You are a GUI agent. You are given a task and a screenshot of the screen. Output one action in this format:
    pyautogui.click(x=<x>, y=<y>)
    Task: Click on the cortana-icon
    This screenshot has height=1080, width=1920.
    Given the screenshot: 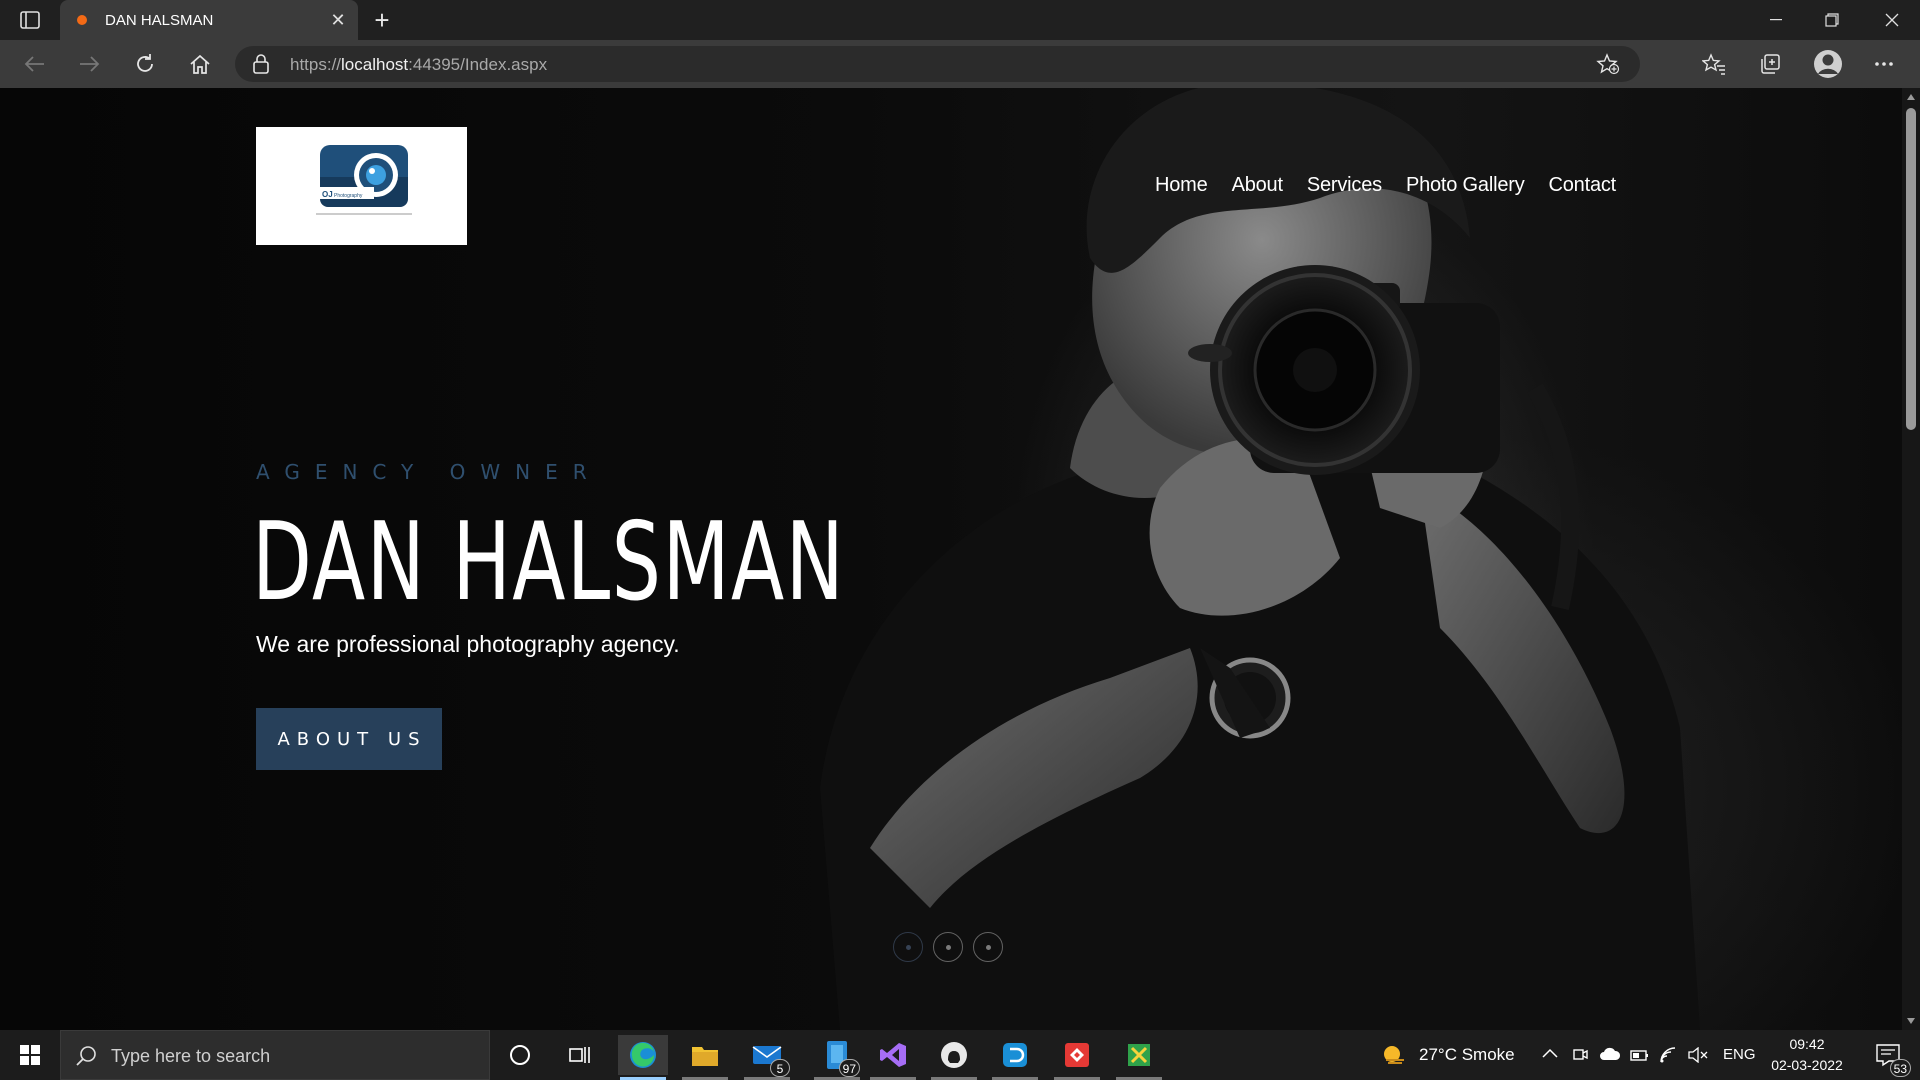 What is the action you would take?
    pyautogui.click(x=520, y=1055)
    